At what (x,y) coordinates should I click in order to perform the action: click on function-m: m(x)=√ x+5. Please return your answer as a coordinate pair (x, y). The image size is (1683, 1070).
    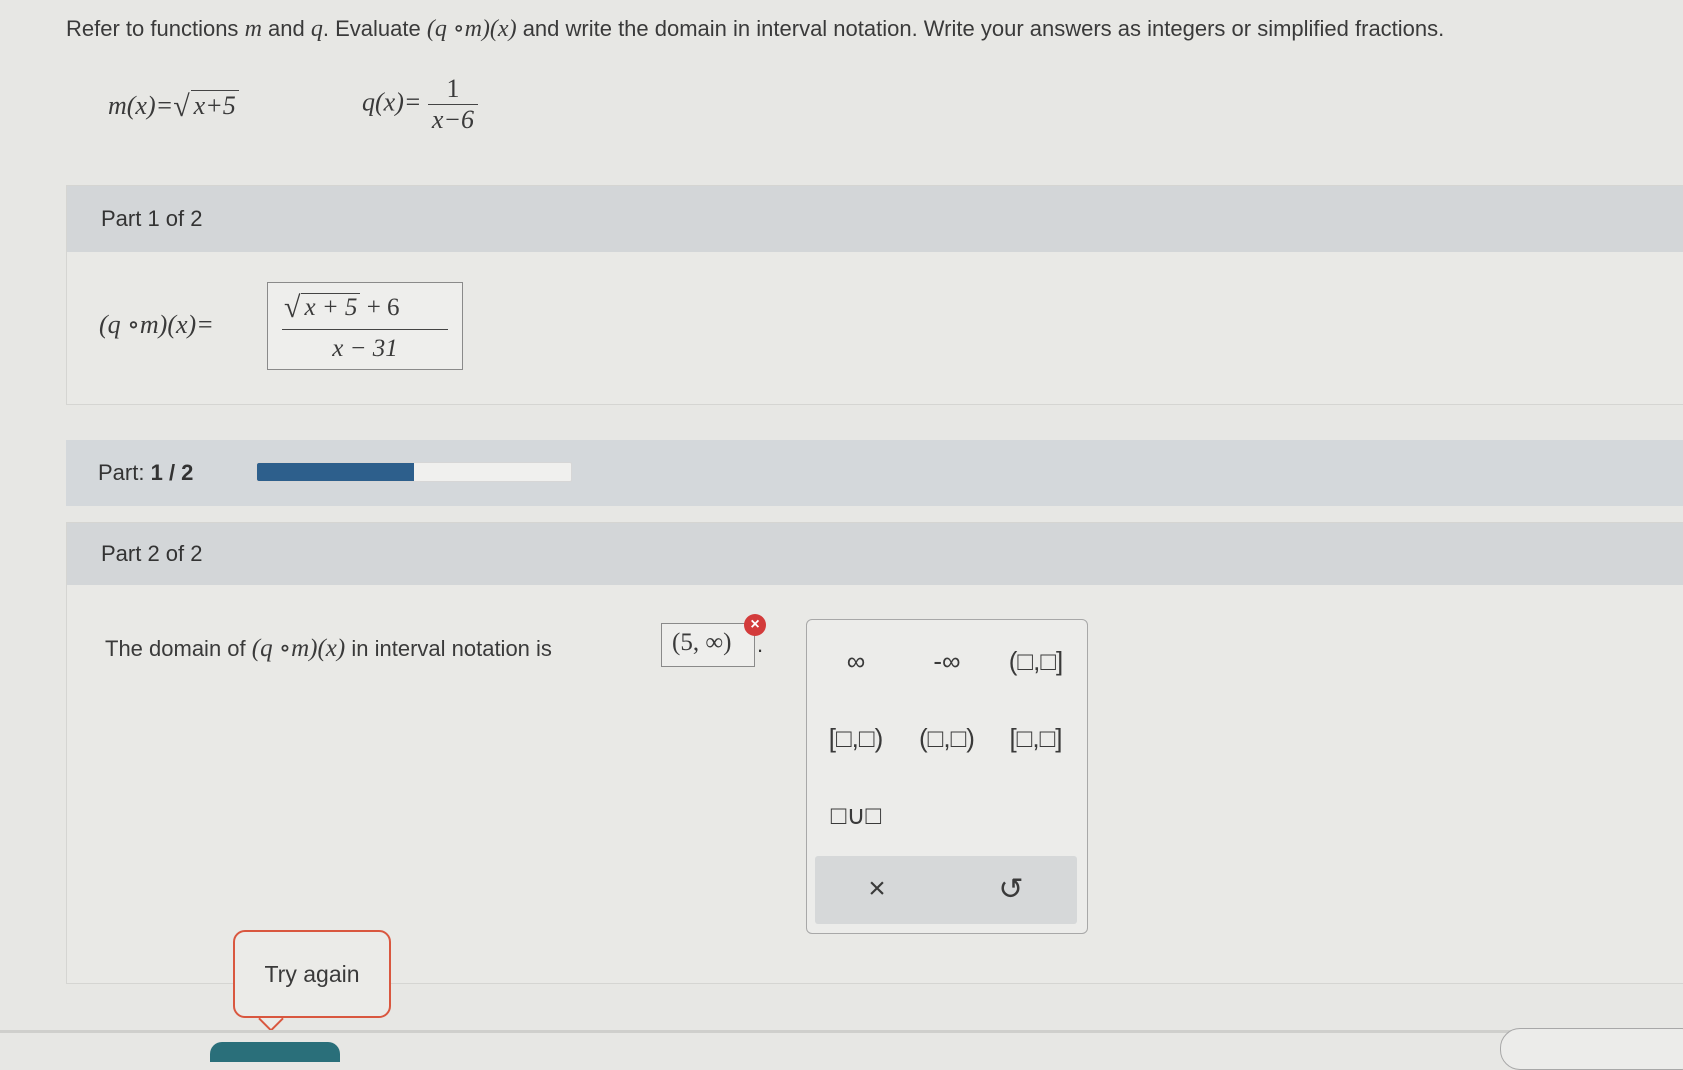
    Looking at the image, I should click on (173, 105).